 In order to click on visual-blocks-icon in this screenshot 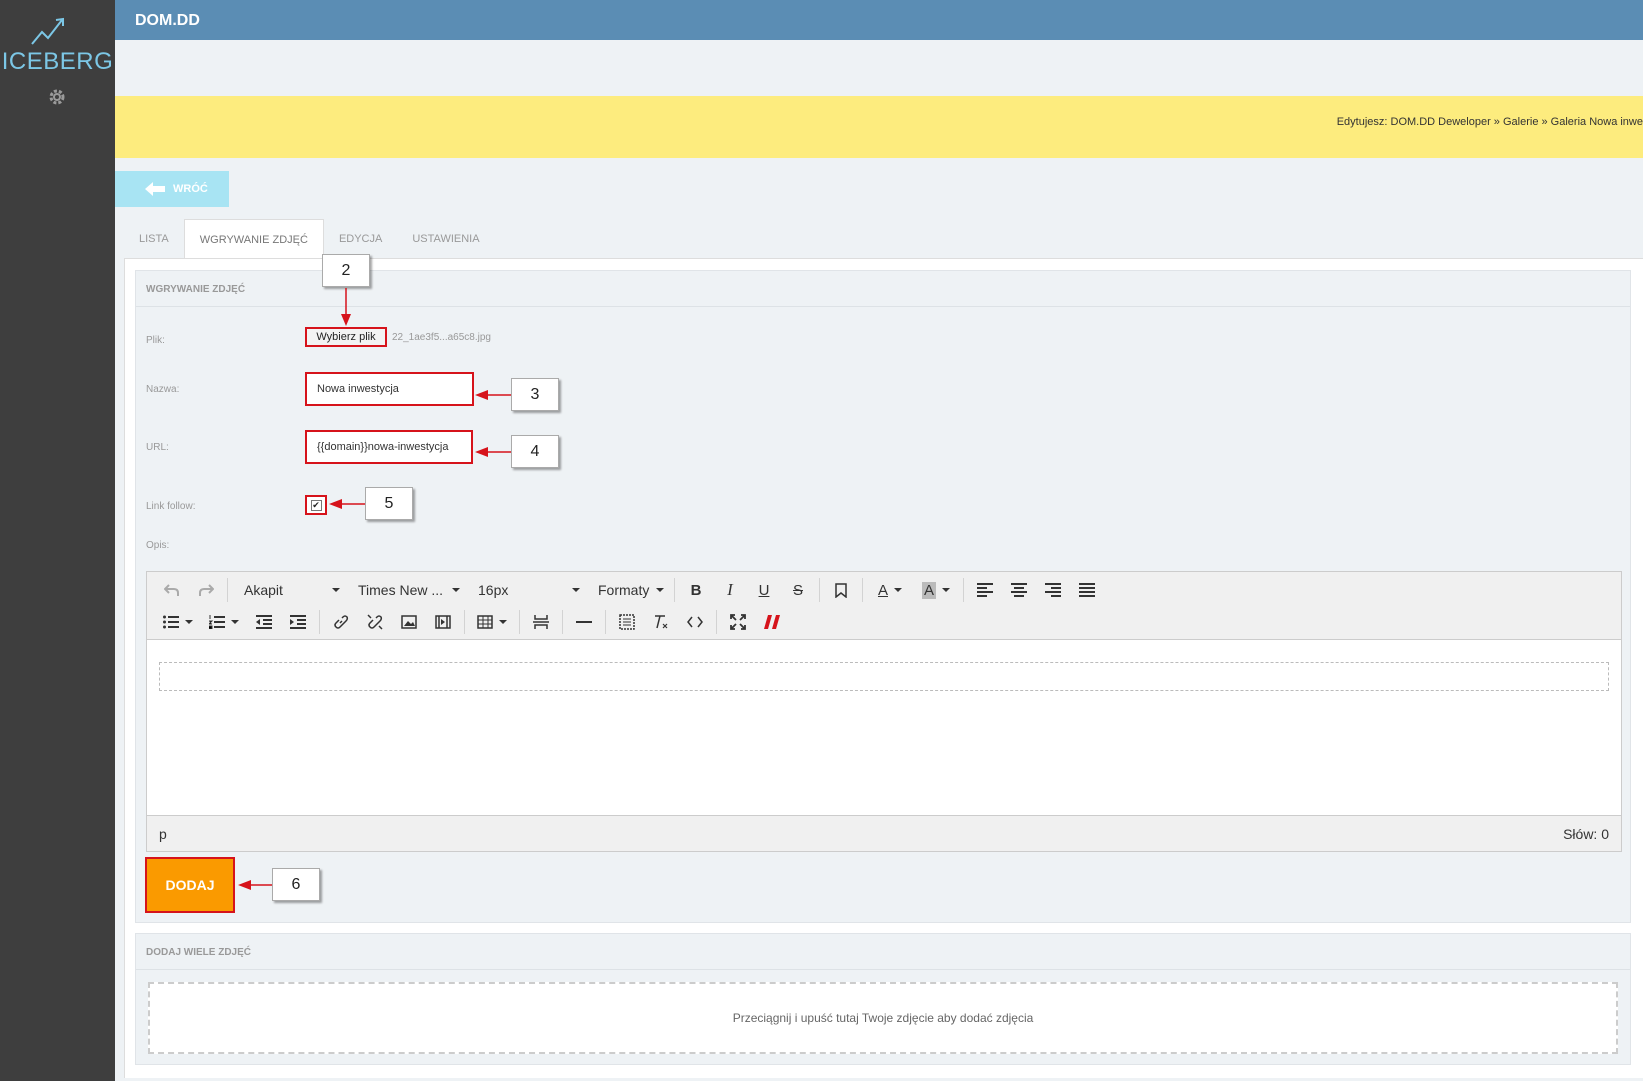, I will do `click(627, 622)`.